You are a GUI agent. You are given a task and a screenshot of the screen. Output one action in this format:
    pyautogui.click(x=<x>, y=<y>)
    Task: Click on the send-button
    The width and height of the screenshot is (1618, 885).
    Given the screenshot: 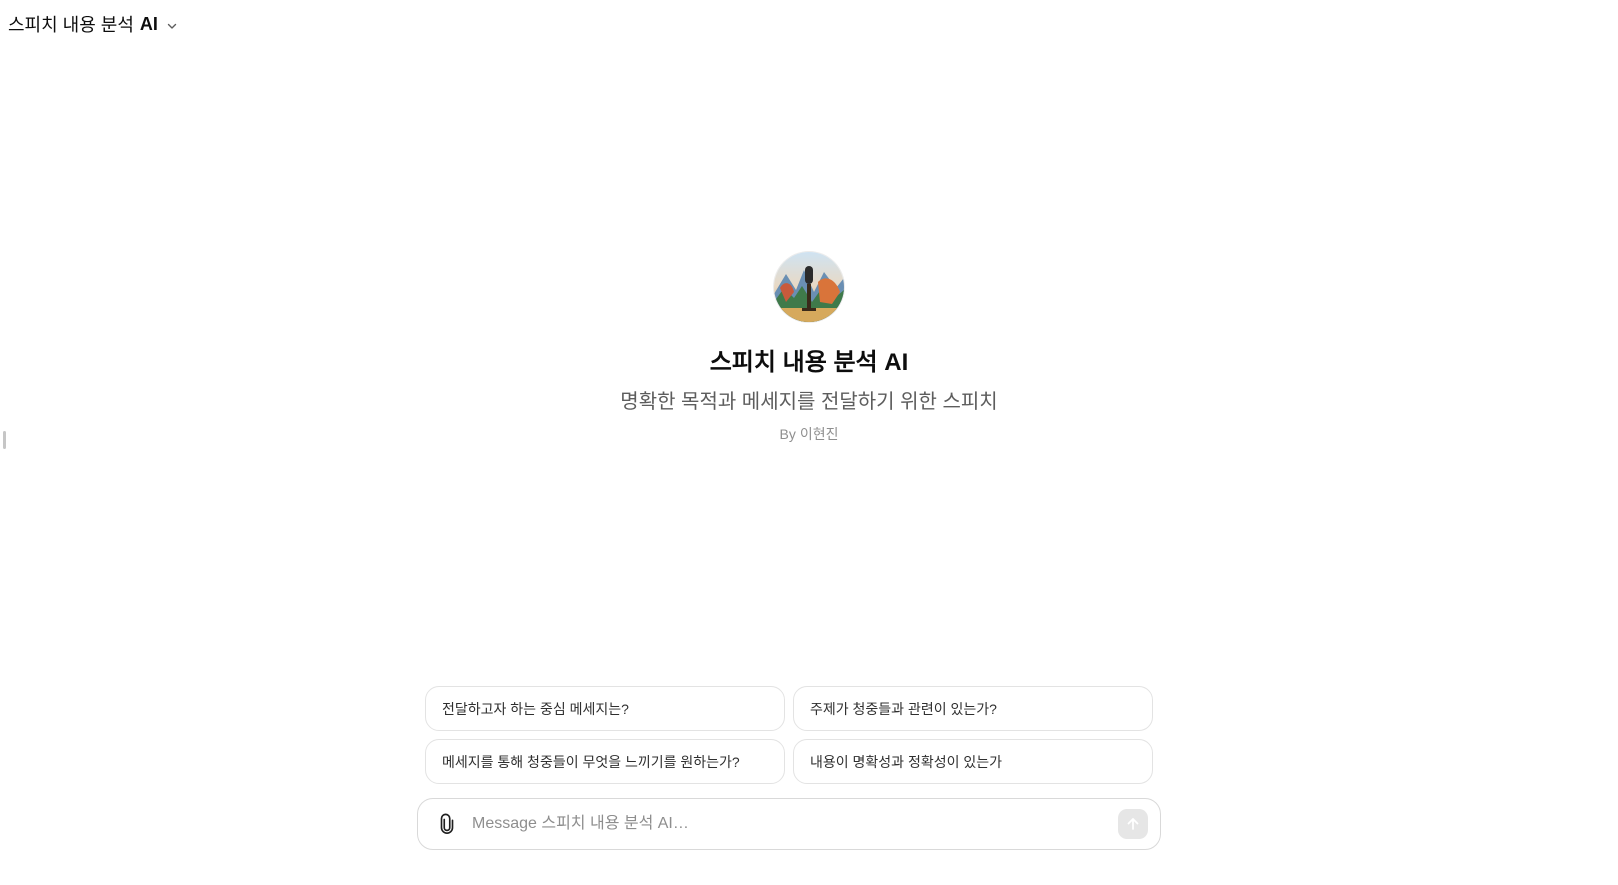 What is the action you would take?
    pyautogui.click(x=1133, y=824)
    